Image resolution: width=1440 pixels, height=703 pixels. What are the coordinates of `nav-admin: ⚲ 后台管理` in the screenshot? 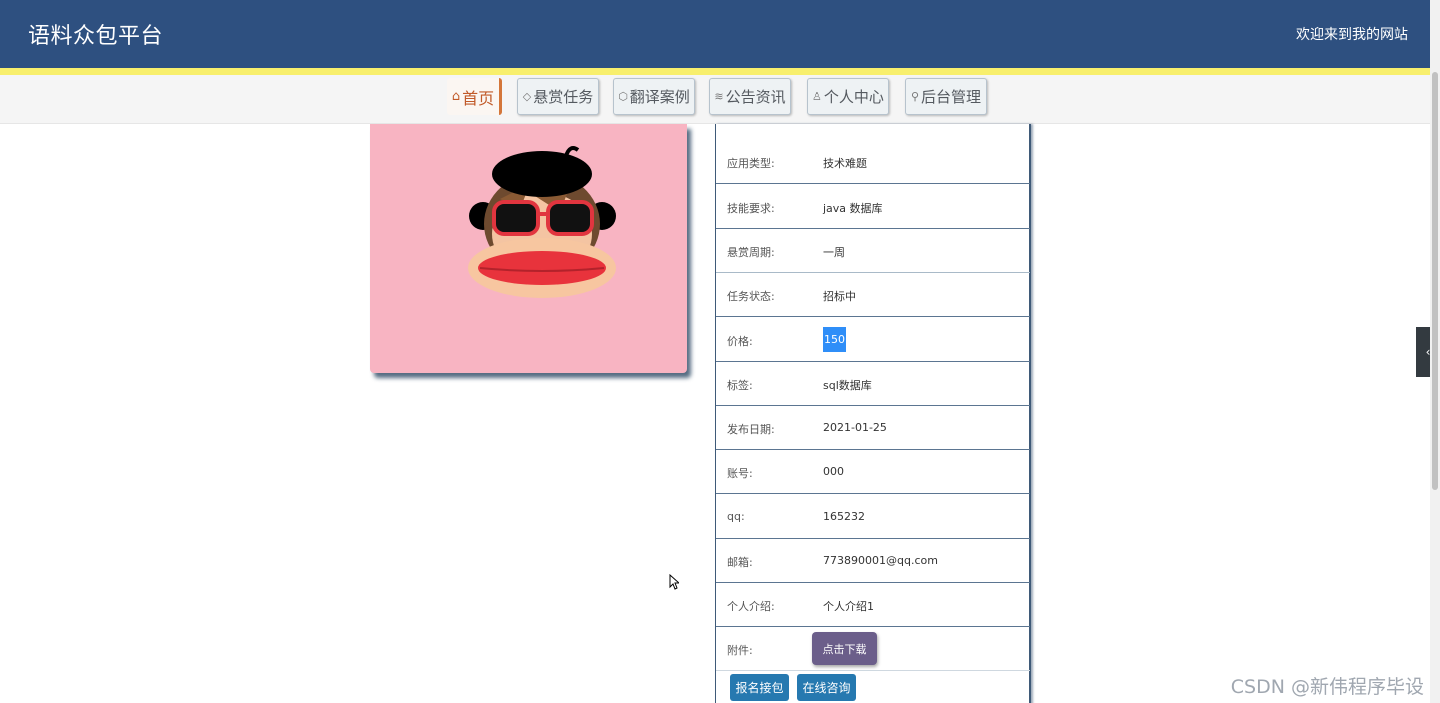 It's located at (946, 96).